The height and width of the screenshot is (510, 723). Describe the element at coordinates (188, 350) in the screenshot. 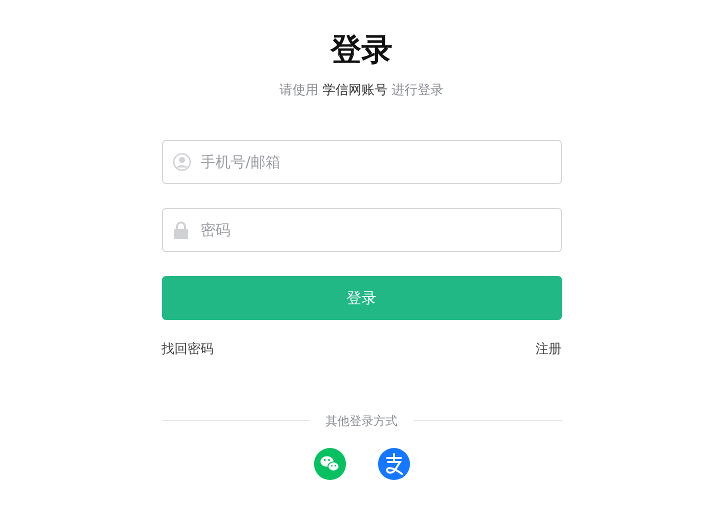

I see `forgot-password-link: 找回密码` at that location.